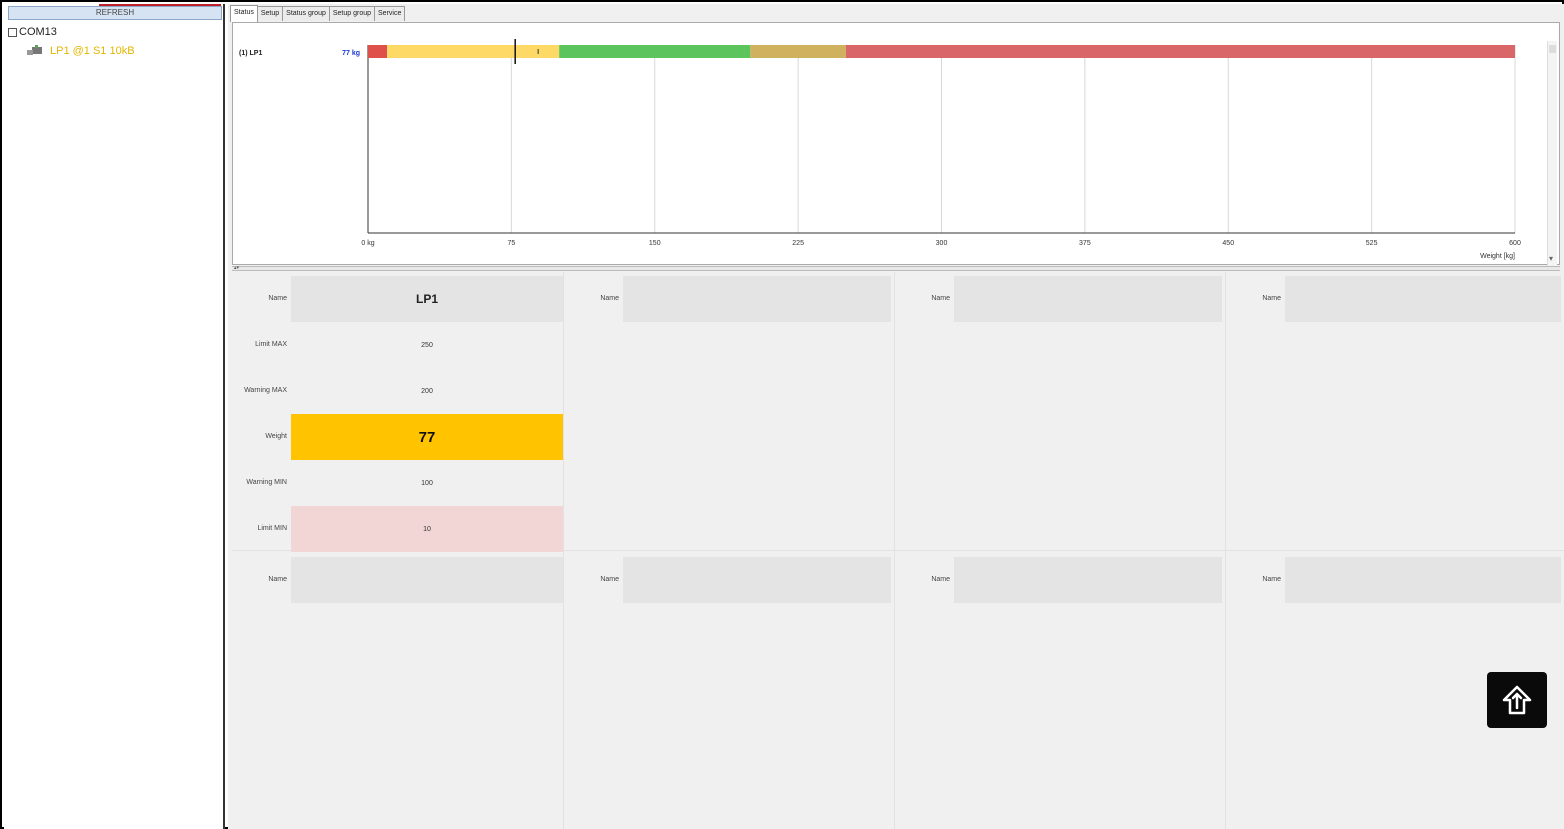  What do you see at coordinates (270, 13) in the screenshot?
I see `tab-setup: Setup` at bounding box center [270, 13].